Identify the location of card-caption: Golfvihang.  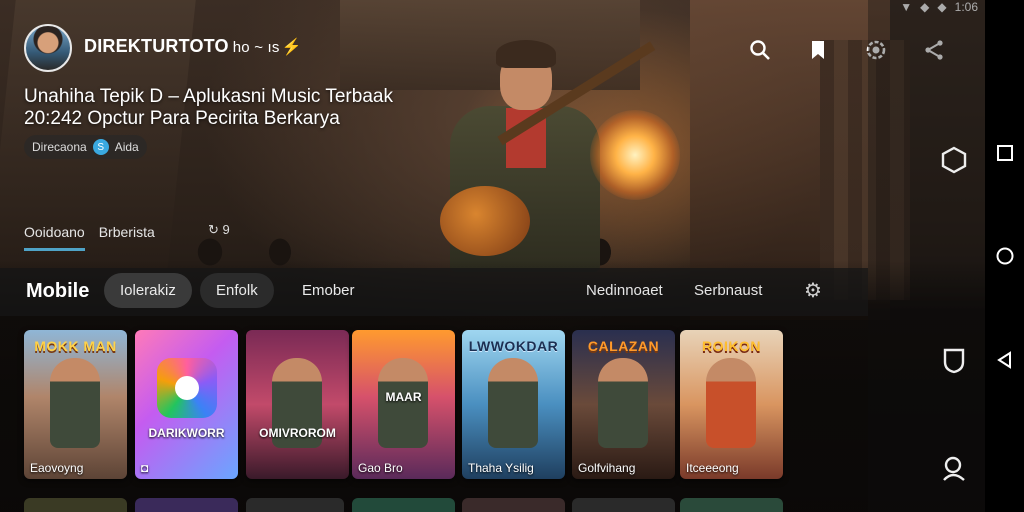
(607, 468).